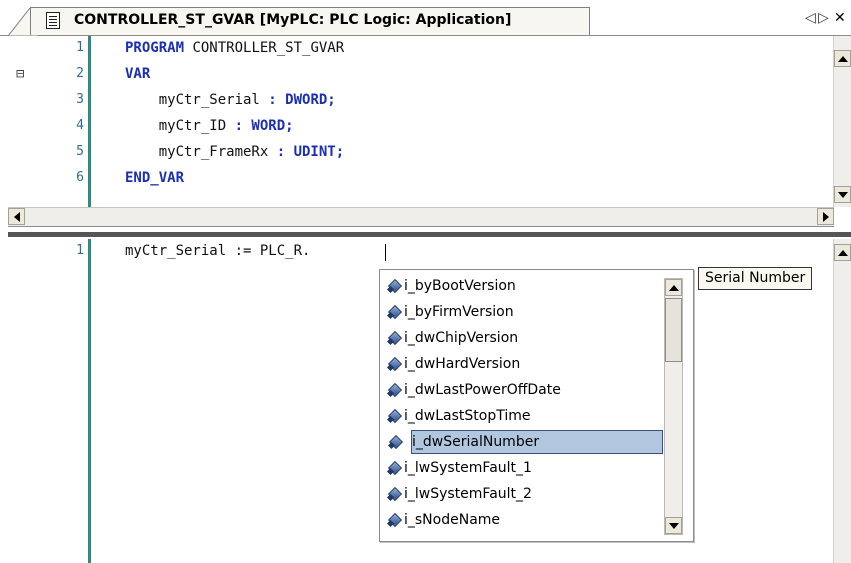  Describe the element at coordinates (418, 256) in the screenshot. I see `code-line: 1 myCtr_Serial := PLC_R.` at that location.